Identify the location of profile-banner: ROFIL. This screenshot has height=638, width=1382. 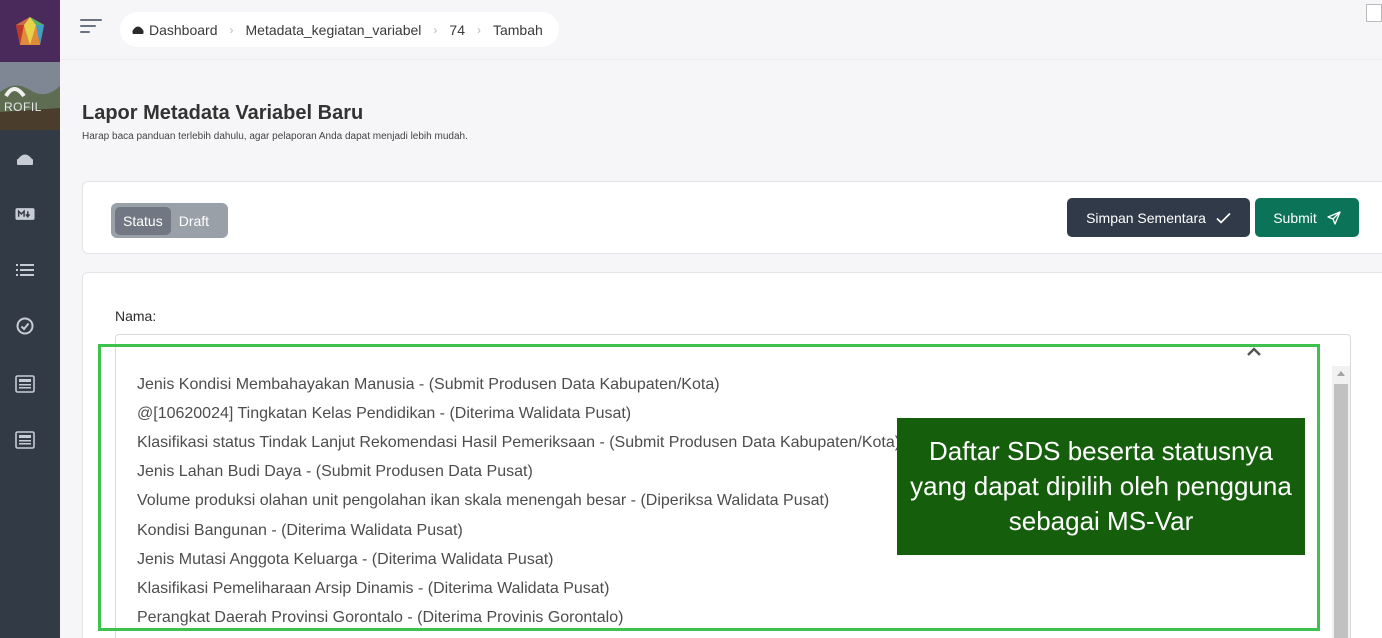
(30, 96).